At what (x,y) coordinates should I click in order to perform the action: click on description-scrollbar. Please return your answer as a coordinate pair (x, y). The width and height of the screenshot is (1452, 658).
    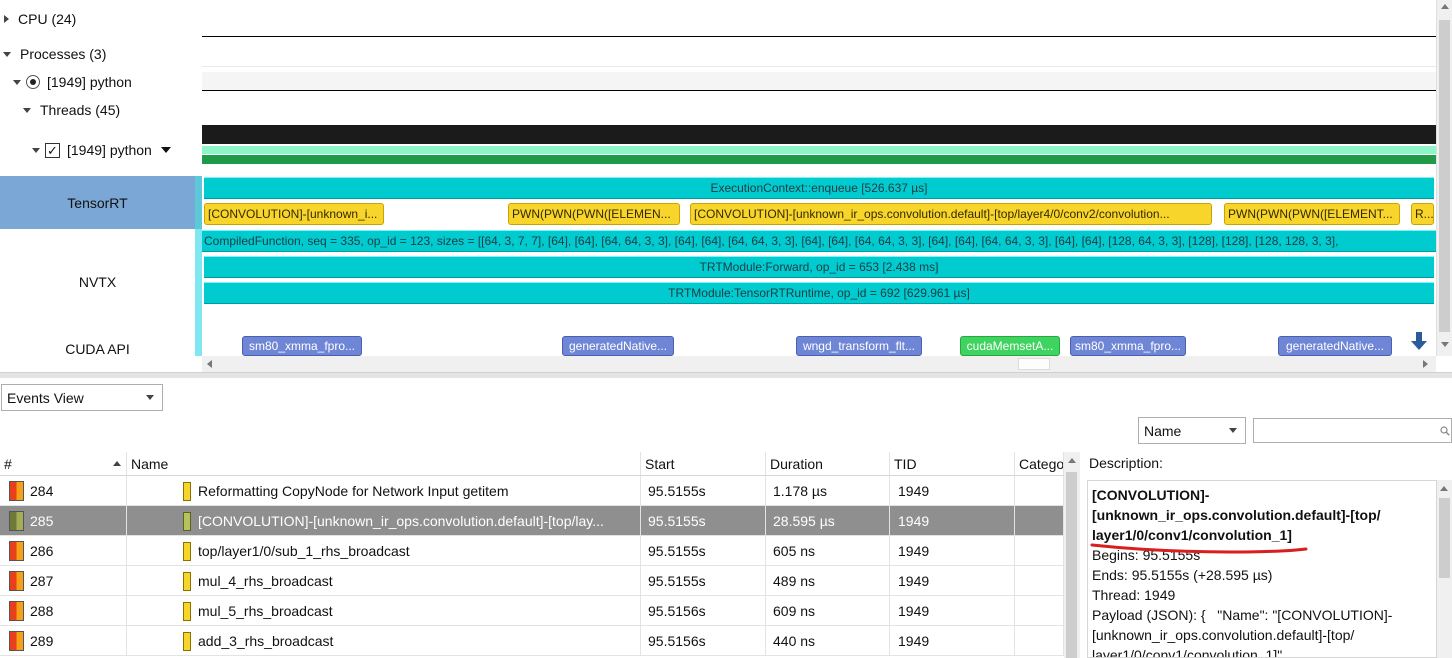
    Looking at the image, I should click on (1444, 569).